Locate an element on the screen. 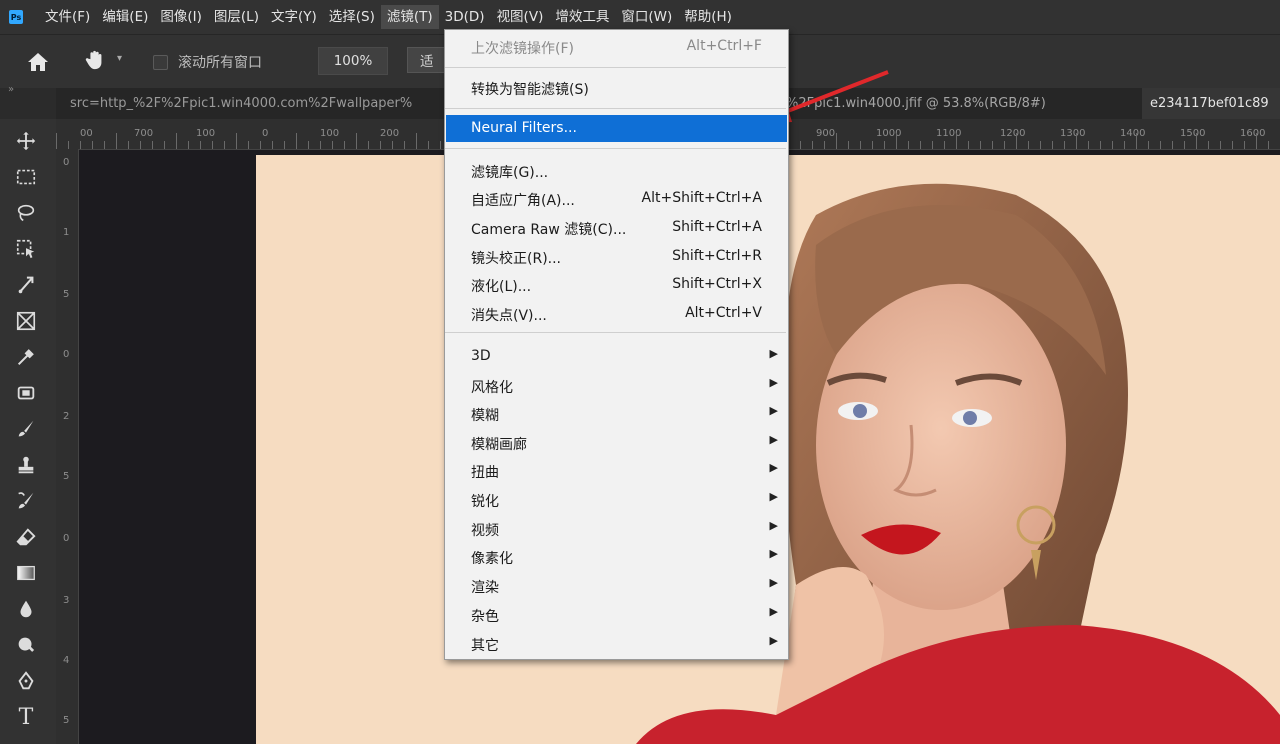 The width and height of the screenshot is (1280, 744). menu-item-distort: 扭曲 ▶ is located at coordinates (616, 470).